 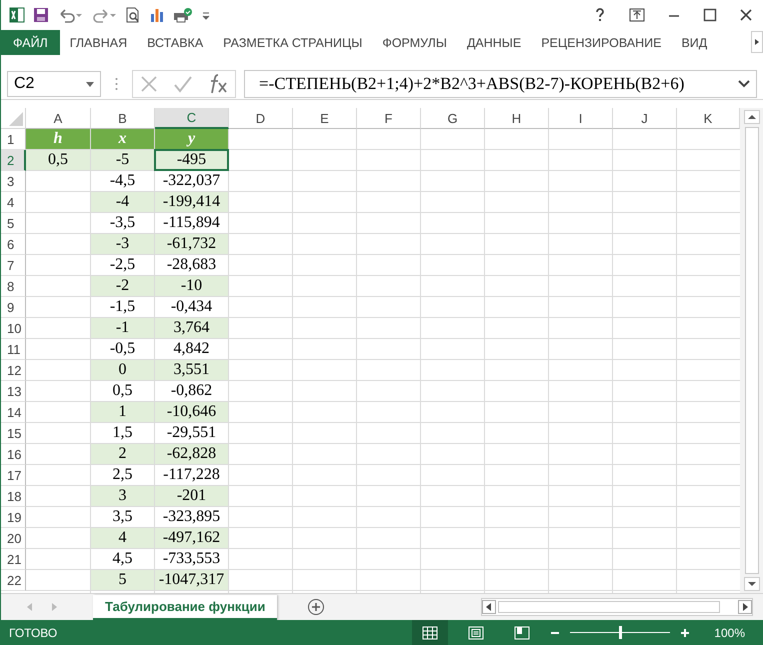 What do you see at coordinates (489, 607) in the screenshot?
I see `scroll-left-icon` at bounding box center [489, 607].